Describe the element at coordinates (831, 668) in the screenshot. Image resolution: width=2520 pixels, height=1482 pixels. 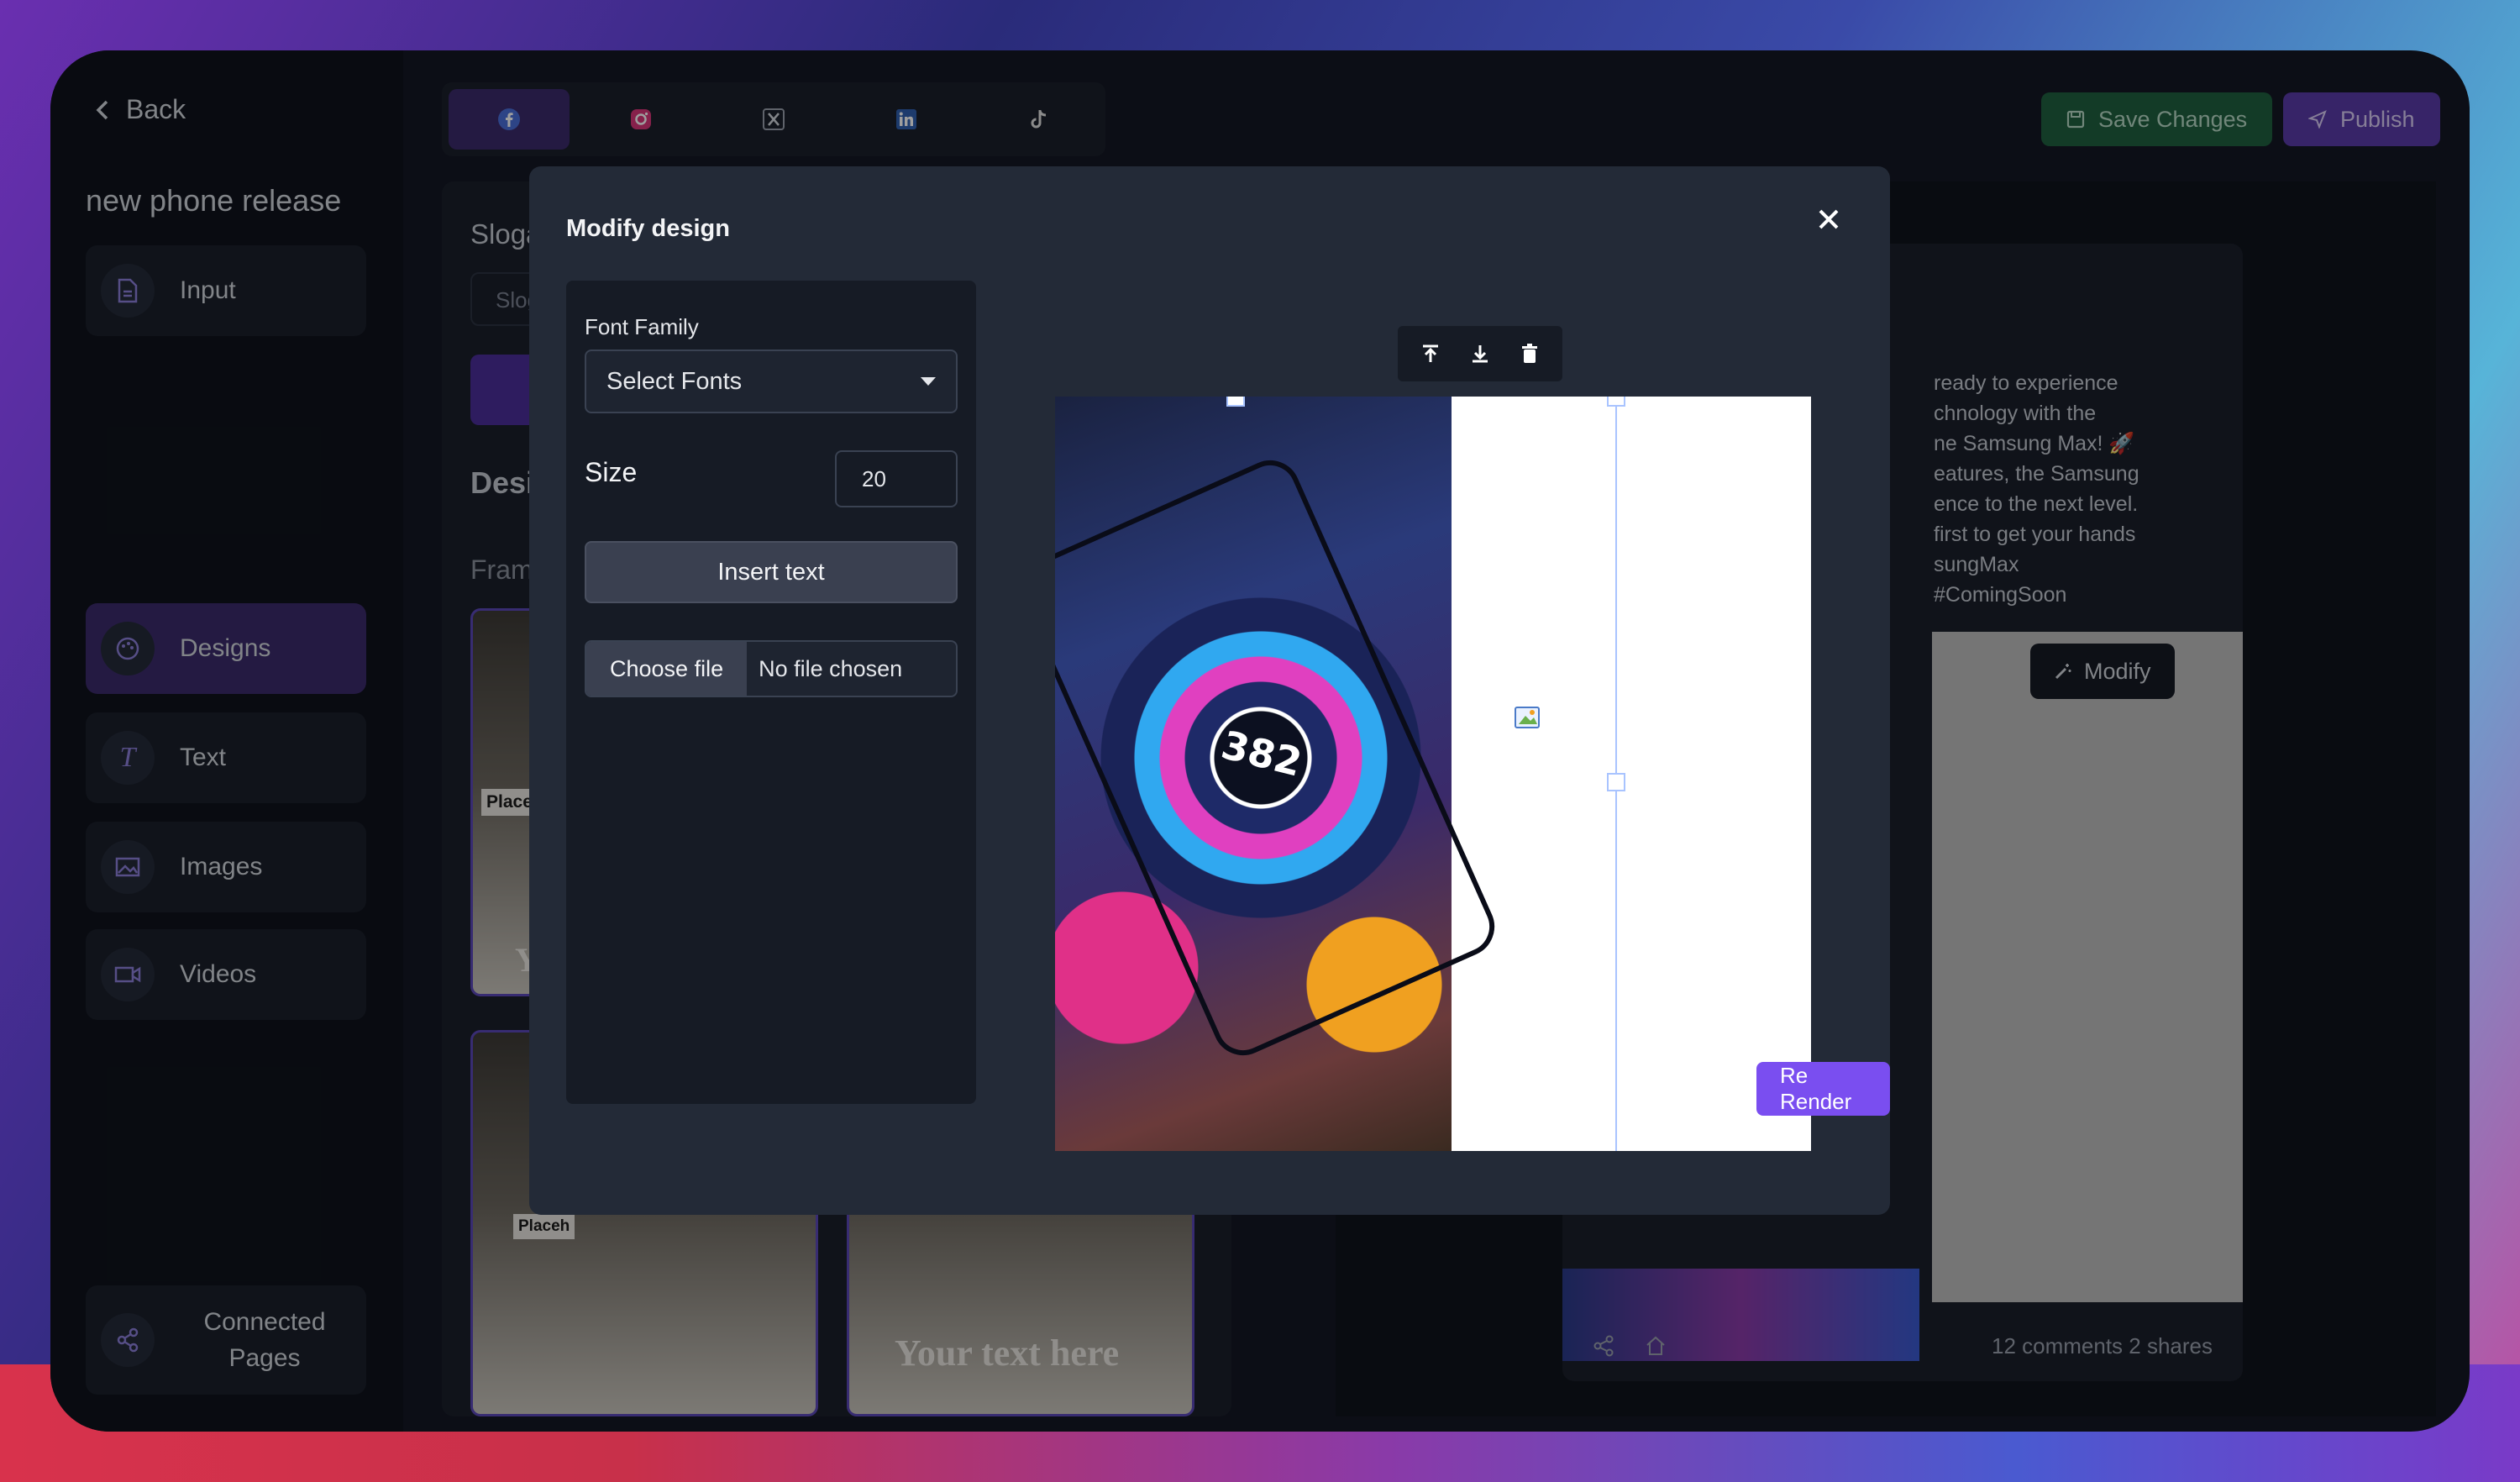
I see `file-status: No file chosen` at that location.